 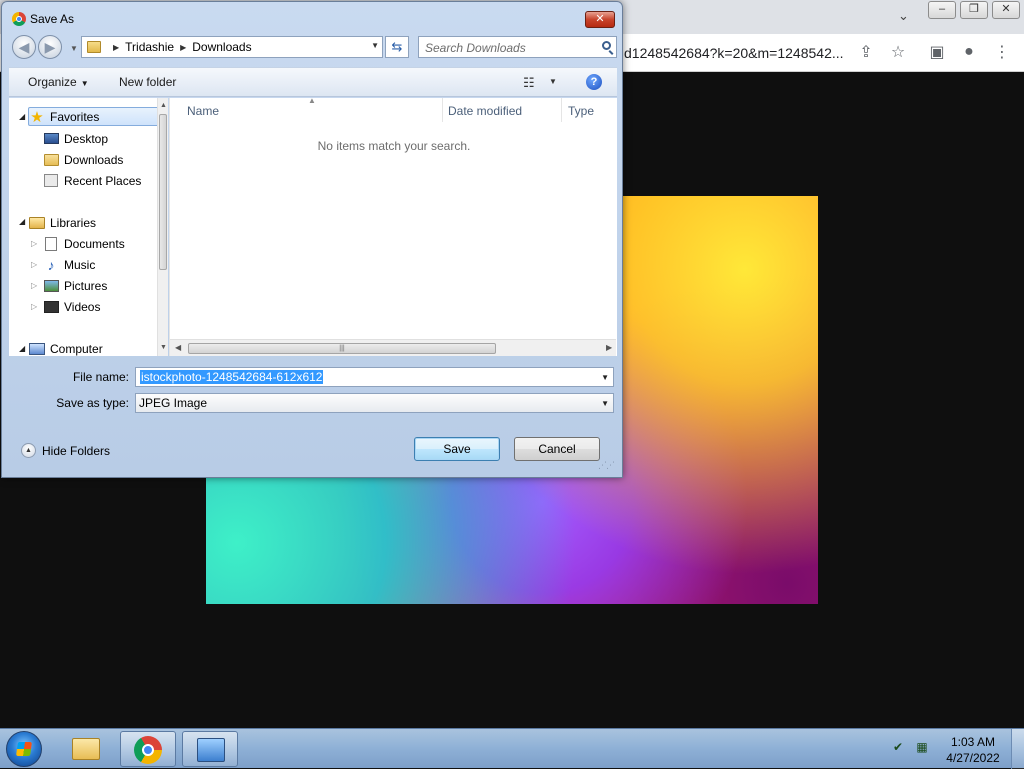 What do you see at coordinates (1002, 52) in the screenshot?
I see `more-menu-icon: ⋮` at bounding box center [1002, 52].